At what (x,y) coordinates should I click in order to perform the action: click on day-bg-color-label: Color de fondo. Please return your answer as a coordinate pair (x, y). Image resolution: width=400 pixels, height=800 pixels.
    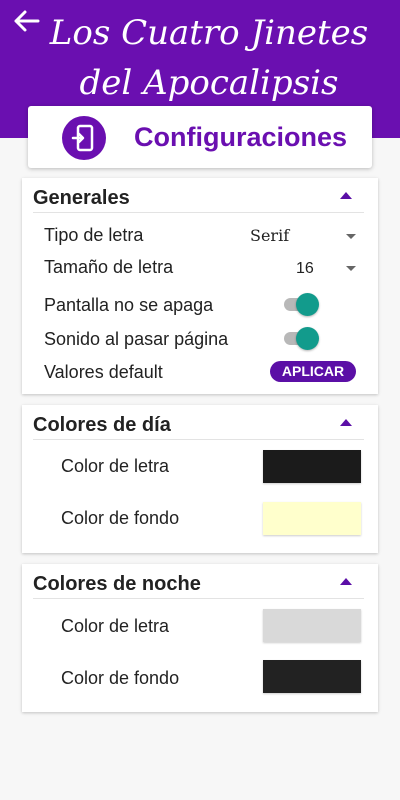
    Looking at the image, I should click on (120, 518).